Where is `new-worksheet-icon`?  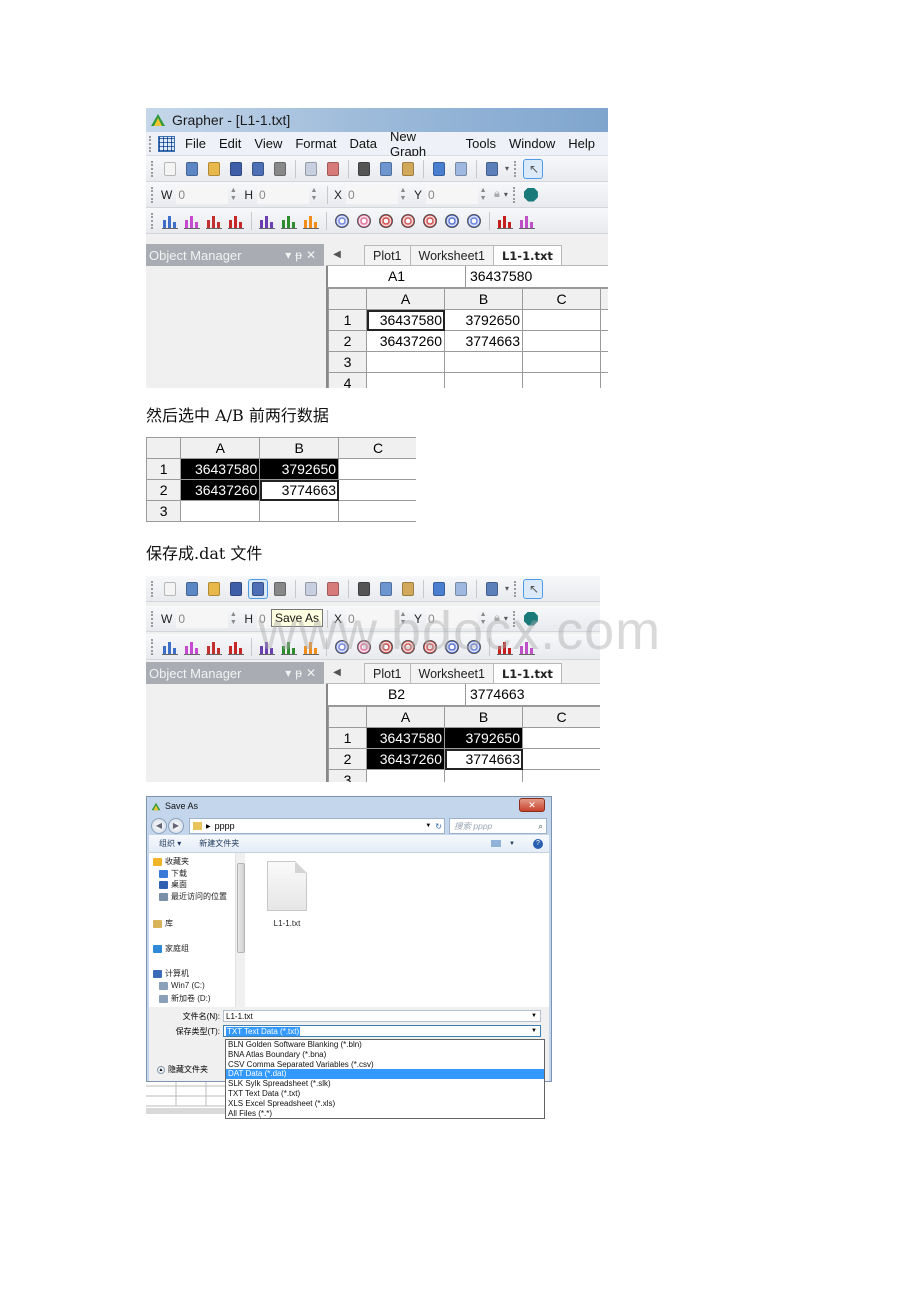 new-worksheet-icon is located at coordinates (192, 169).